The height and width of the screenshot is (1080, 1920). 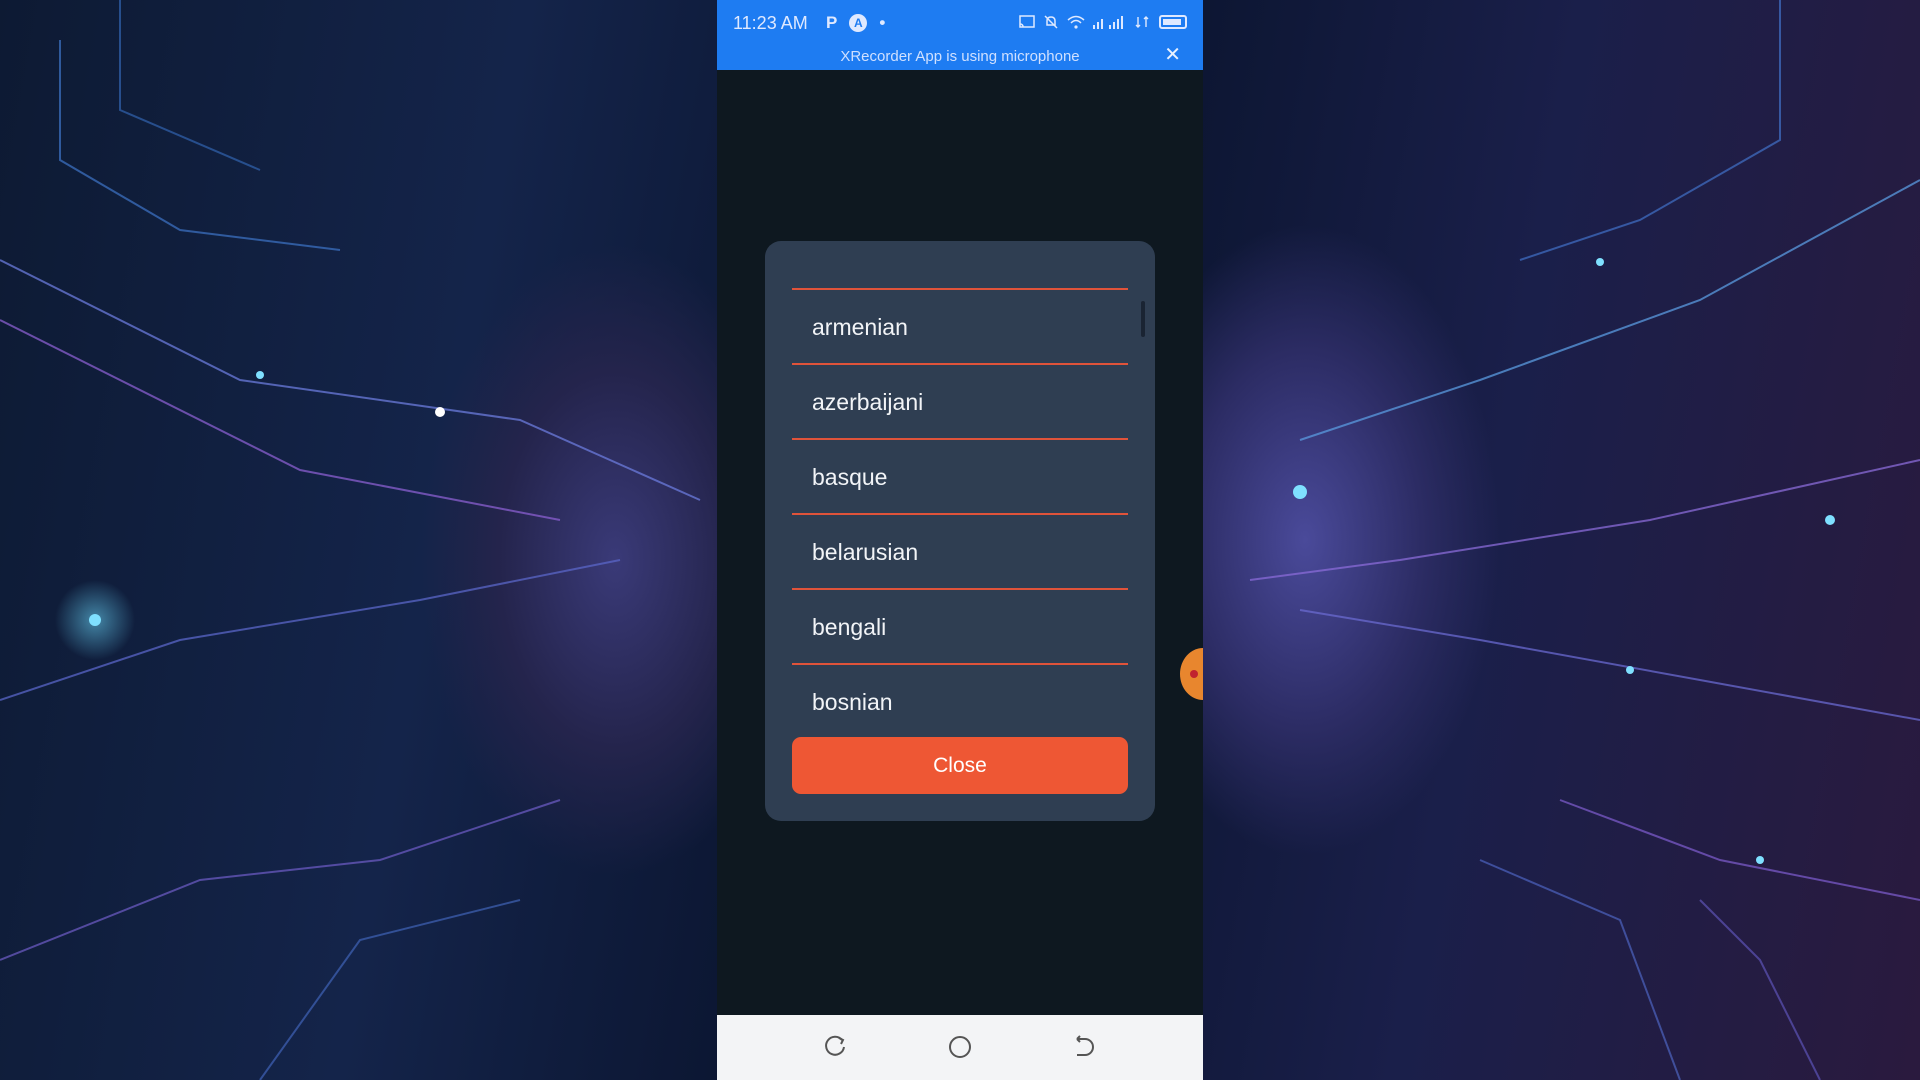 I want to click on a-icon: A, so click(x=858, y=23).